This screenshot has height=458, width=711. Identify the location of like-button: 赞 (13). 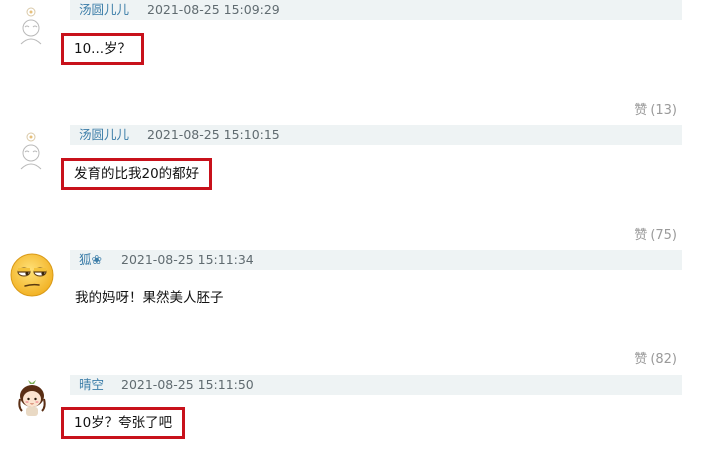
(655, 108).